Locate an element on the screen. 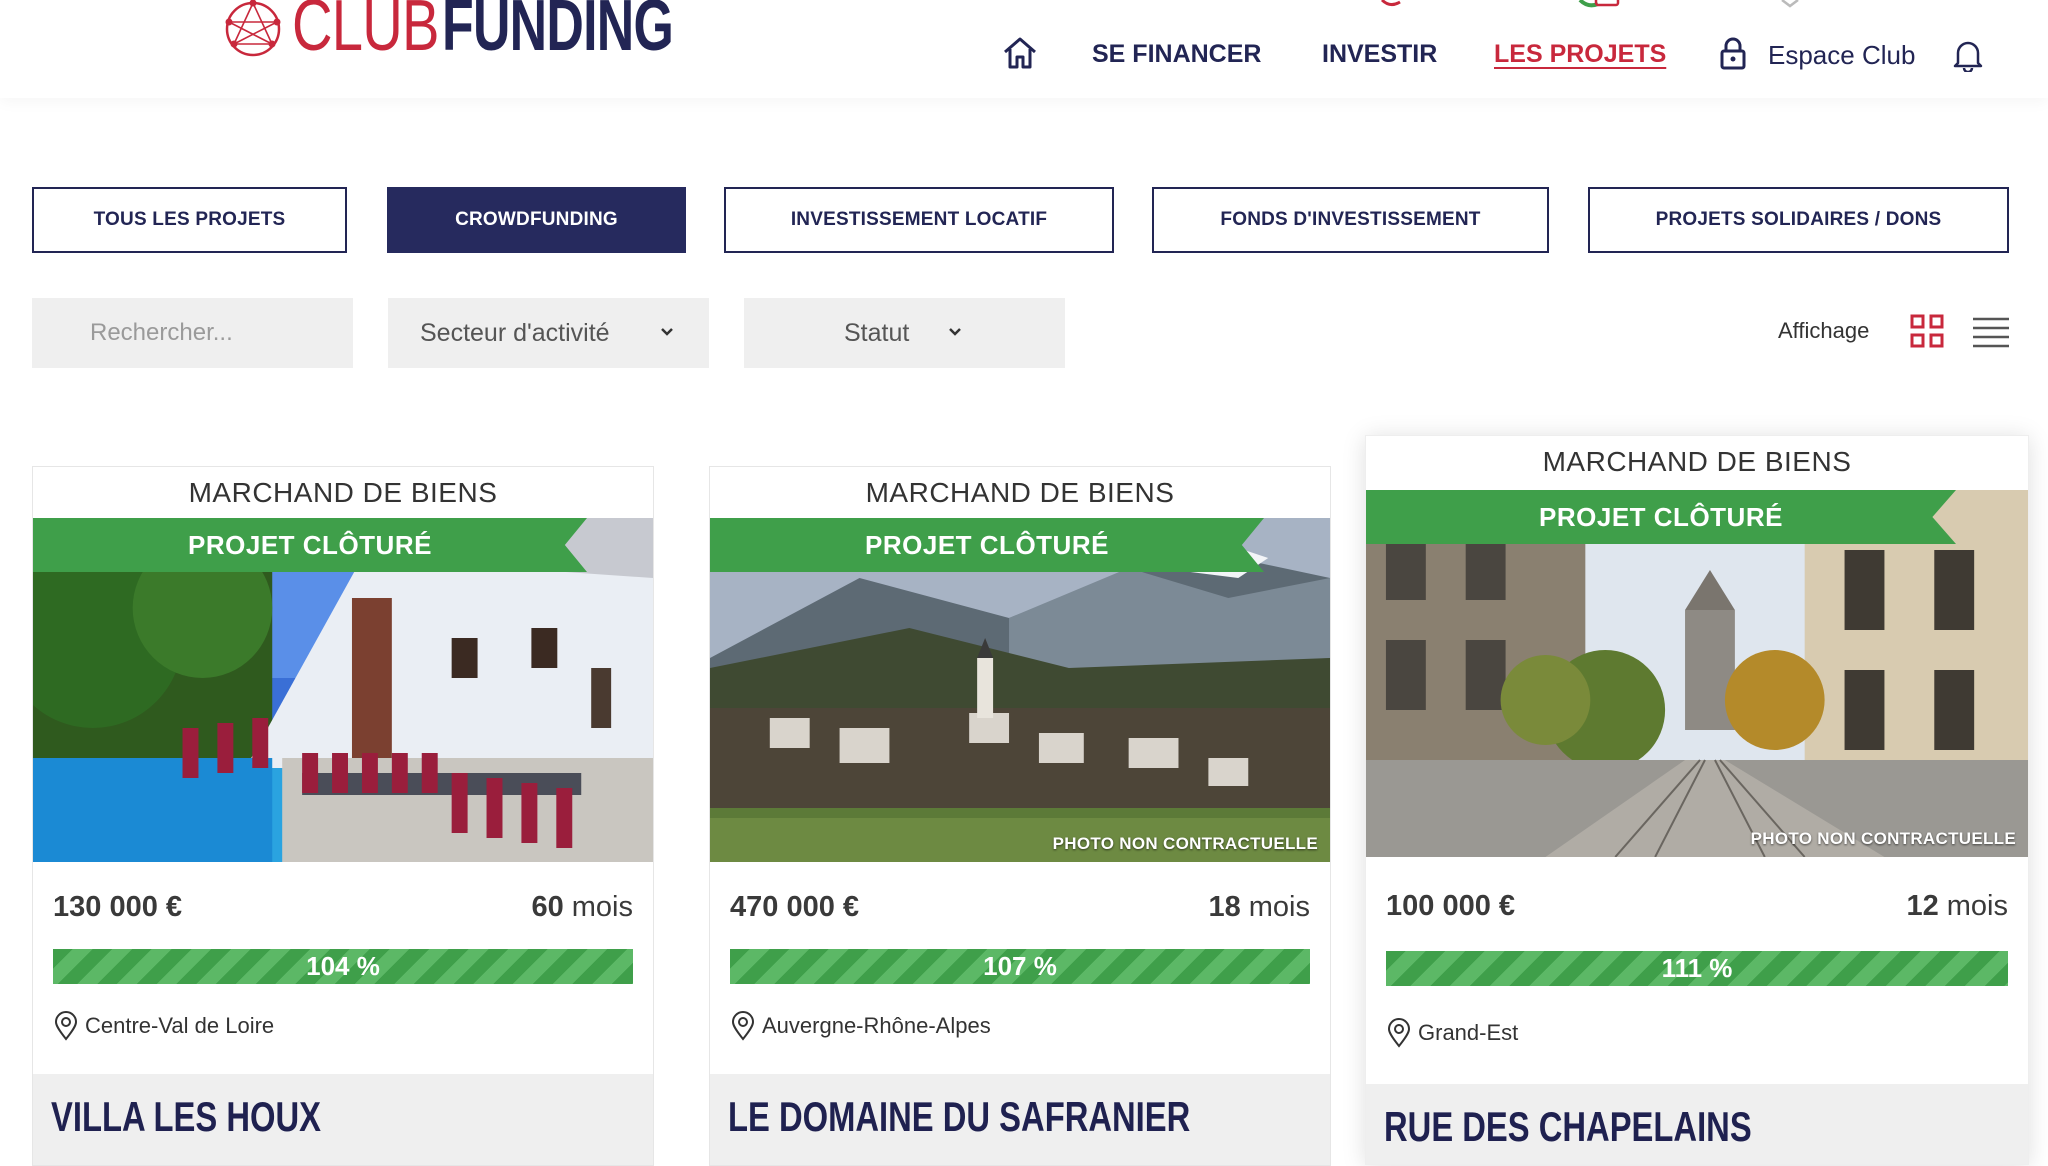 The width and height of the screenshot is (2048, 1166). project-image-village: PROJET CLÔTURÉ PHOTO NON CONTRACTUELLE is located at coordinates (1020, 690).